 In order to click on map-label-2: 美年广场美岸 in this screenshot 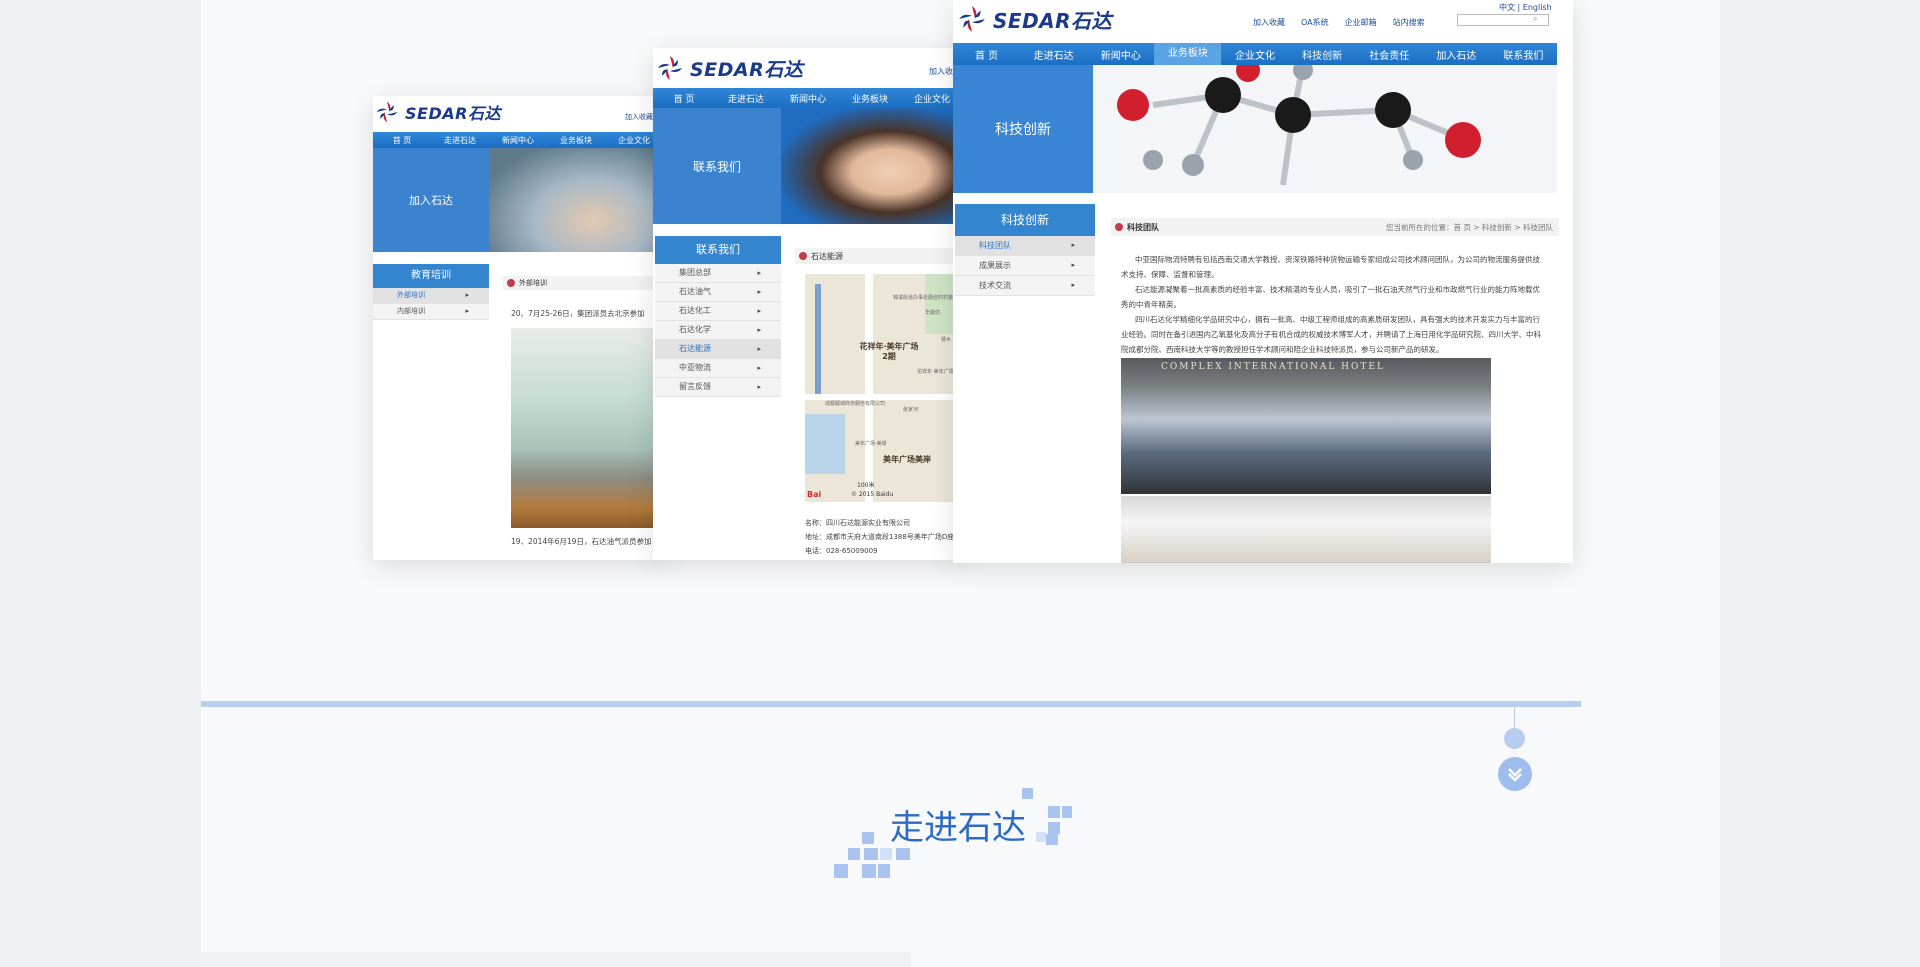, I will do `click(907, 459)`.